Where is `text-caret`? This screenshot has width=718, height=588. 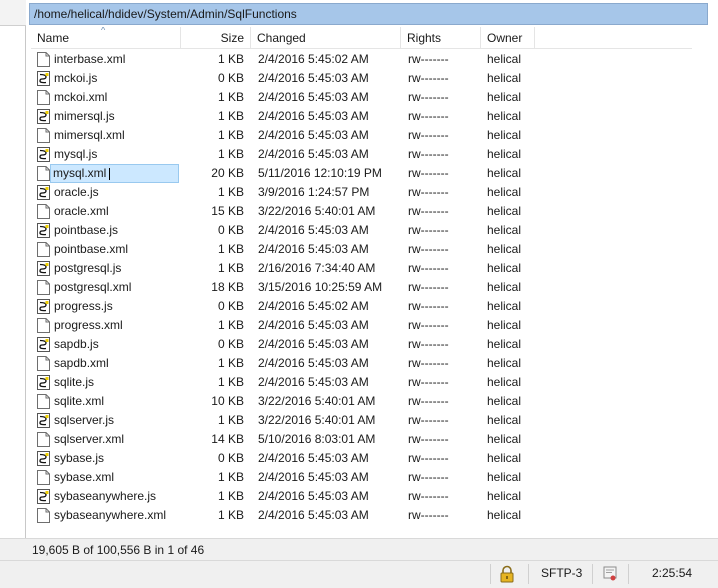 text-caret is located at coordinates (109, 174).